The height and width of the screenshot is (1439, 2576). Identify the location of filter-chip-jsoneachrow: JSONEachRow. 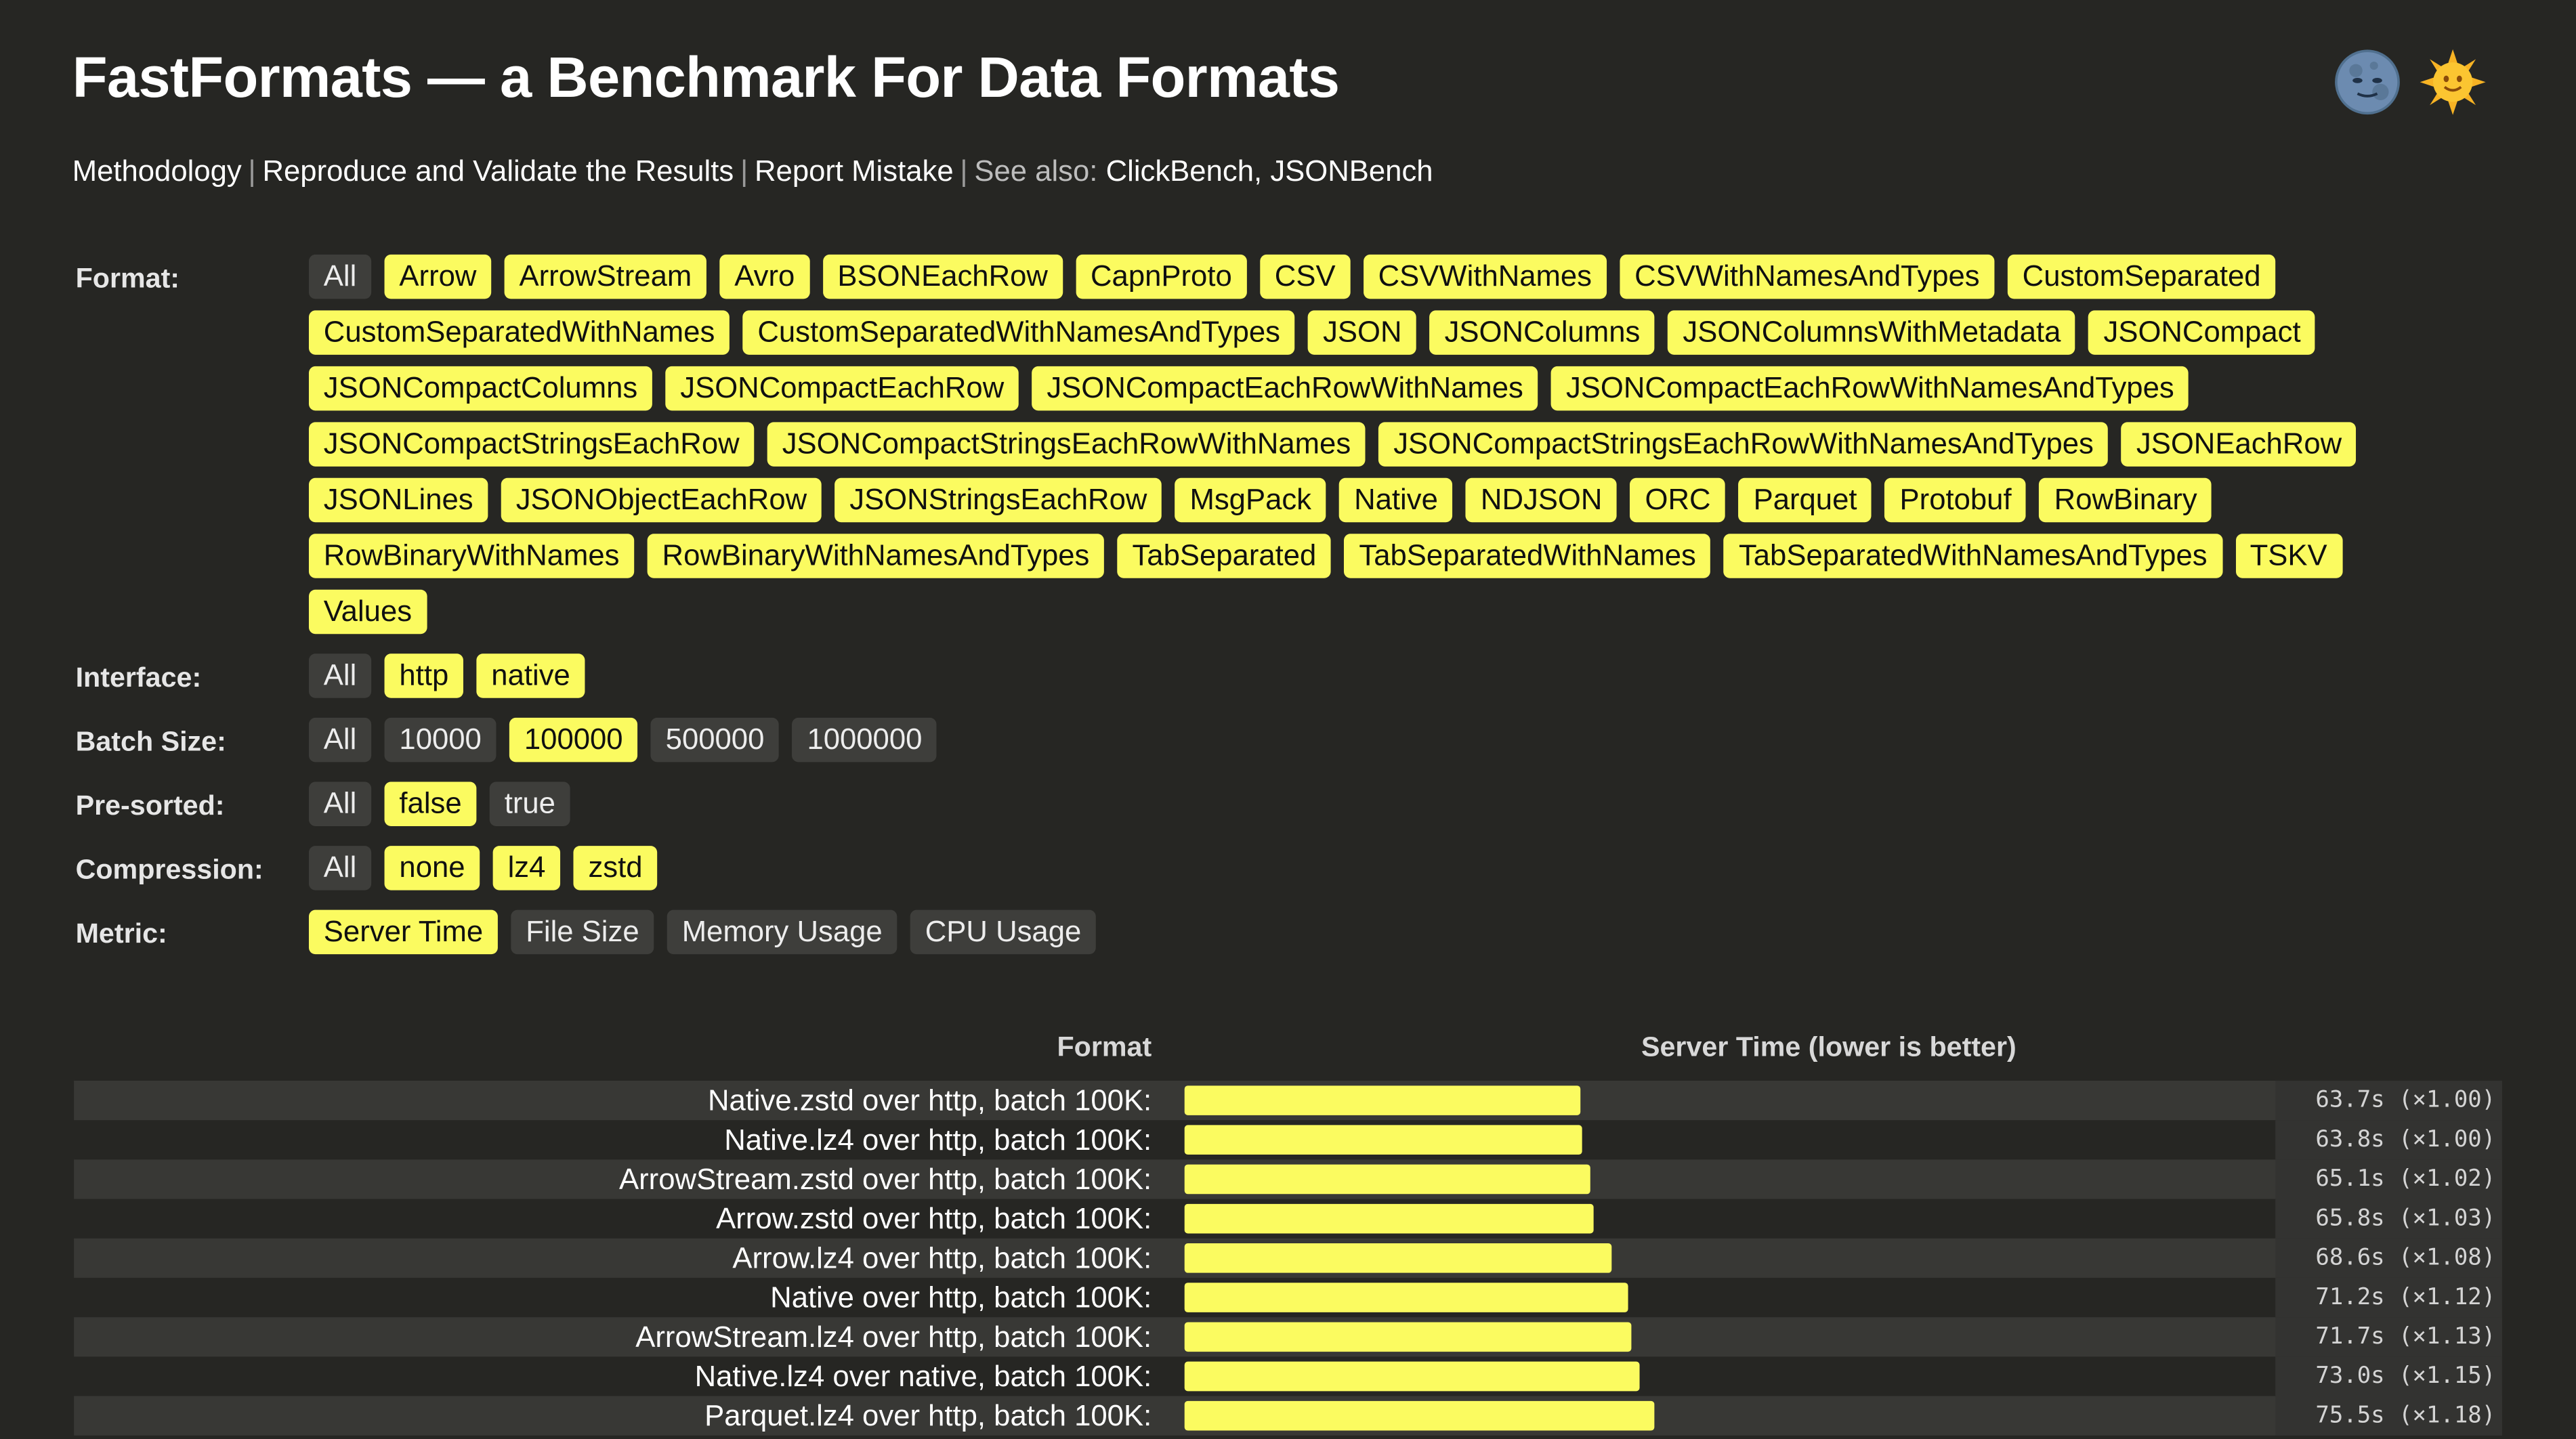
(2239, 444).